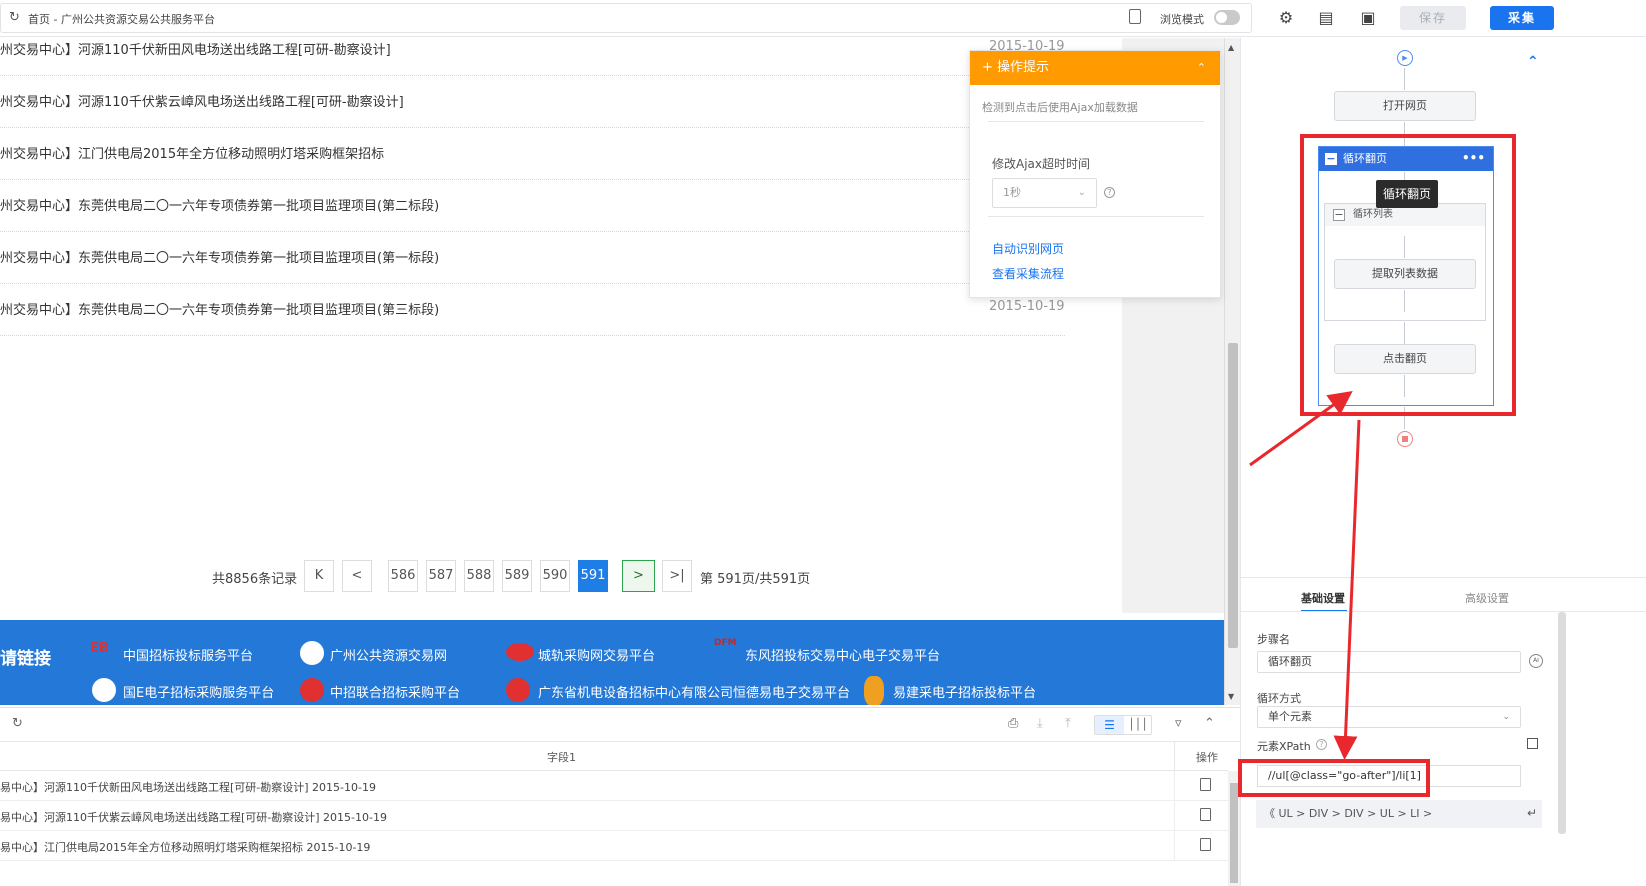  Describe the element at coordinates (694, 691) in the screenshot. I see `friendly-link: 广东省机电设备招标中心有限公司恒德易电子交易平台` at that location.